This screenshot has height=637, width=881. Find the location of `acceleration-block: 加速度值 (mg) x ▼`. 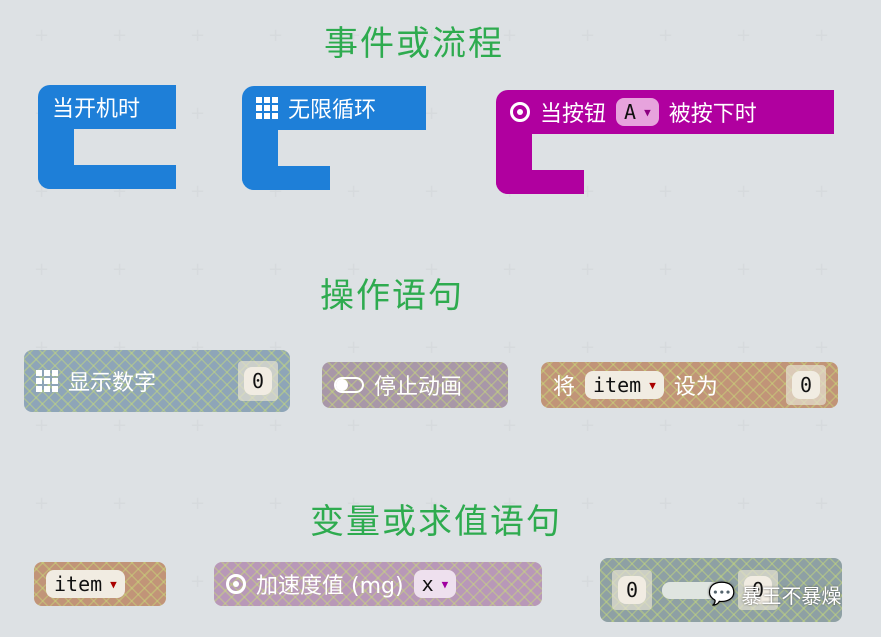

acceleration-block: 加速度值 (mg) x ▼ is located at coordinates (378, 584).